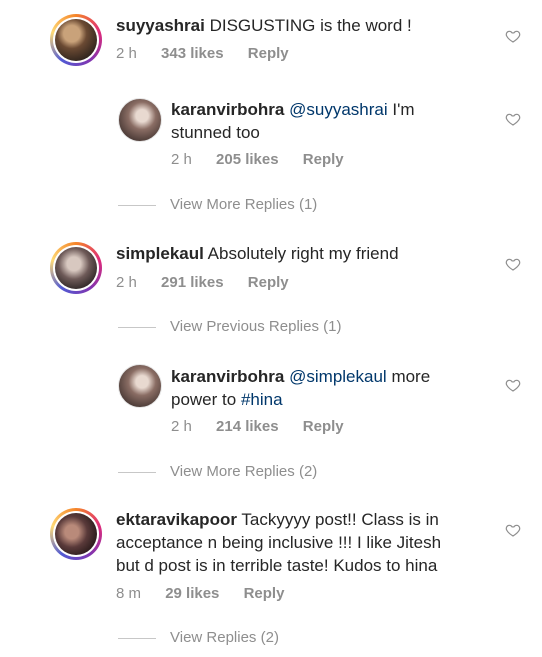 This screenshot has width=542, height=657. I want to click on comment-meta: 8 m 29 likes Reply, so click(210, 593).